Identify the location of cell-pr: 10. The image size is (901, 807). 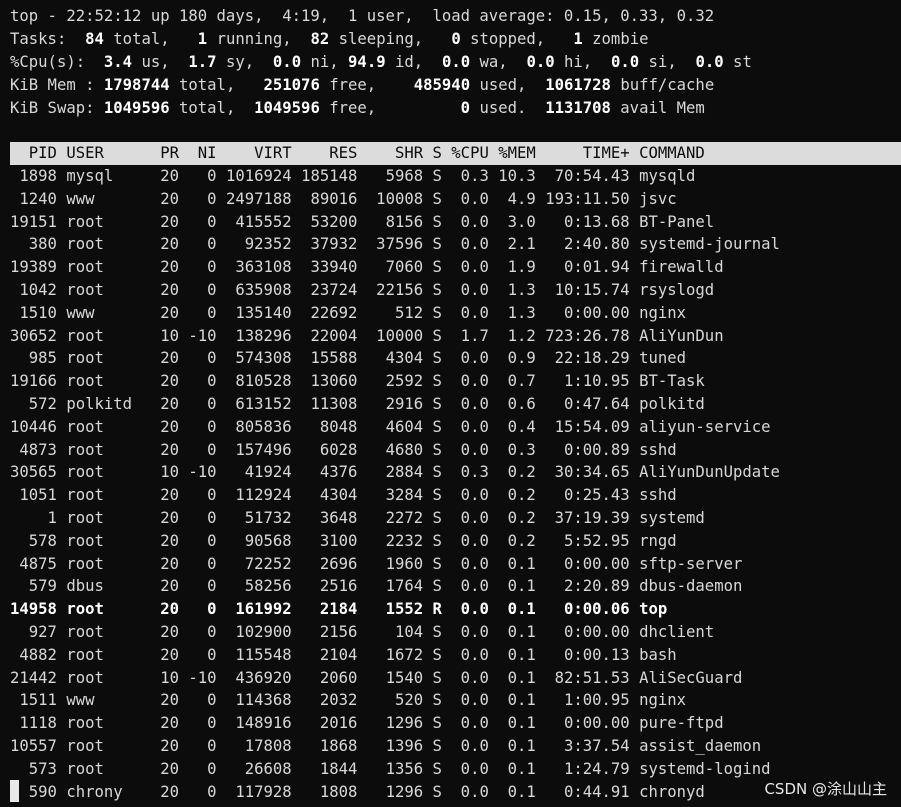
(160, 677).